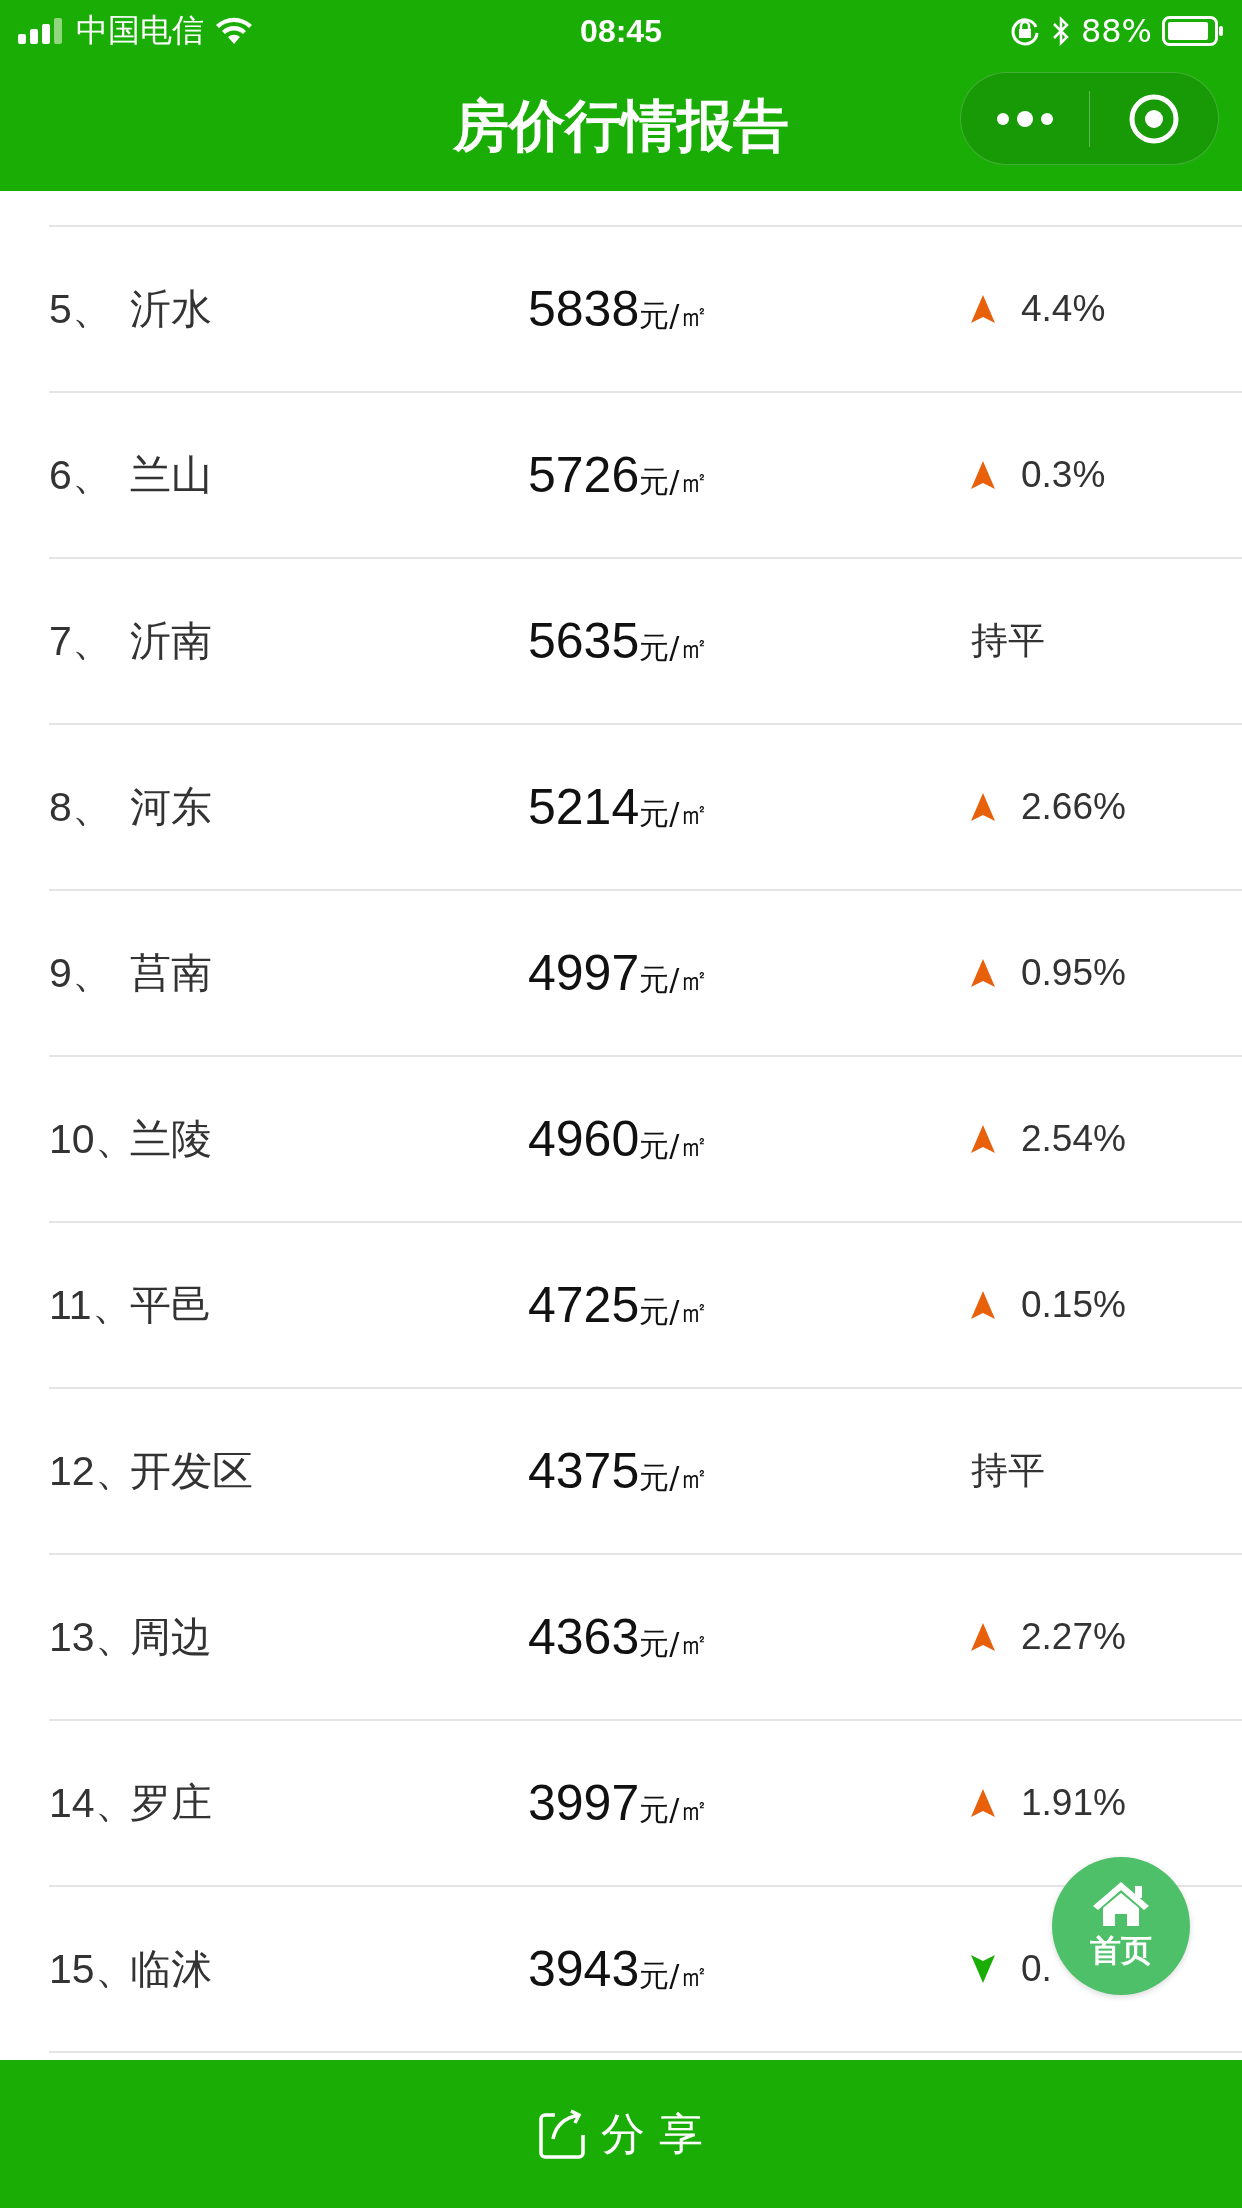 This screenshot has height=2208, width=1242. I want to click on change-percent: 1.91%, so click(1073, 1803).